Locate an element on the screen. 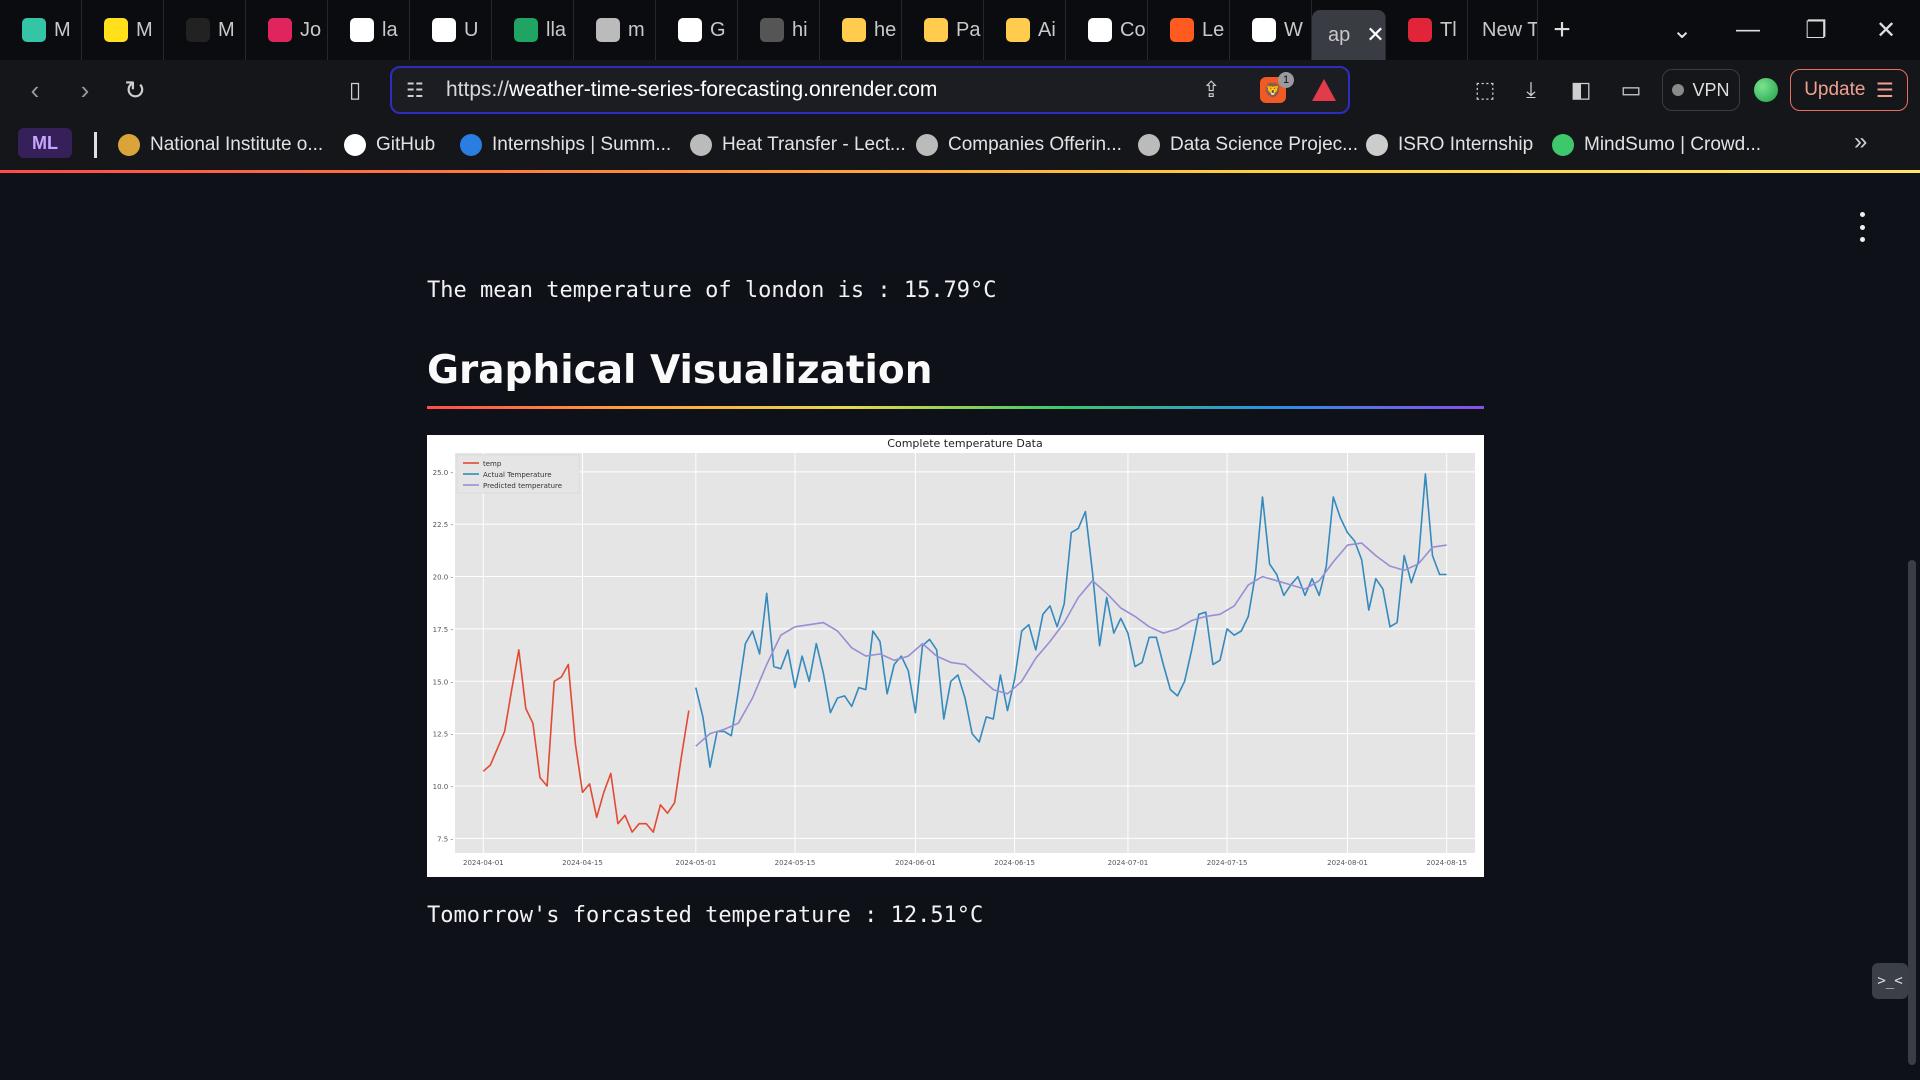  back-icon: ‹ is located at coordinates (35, 90).